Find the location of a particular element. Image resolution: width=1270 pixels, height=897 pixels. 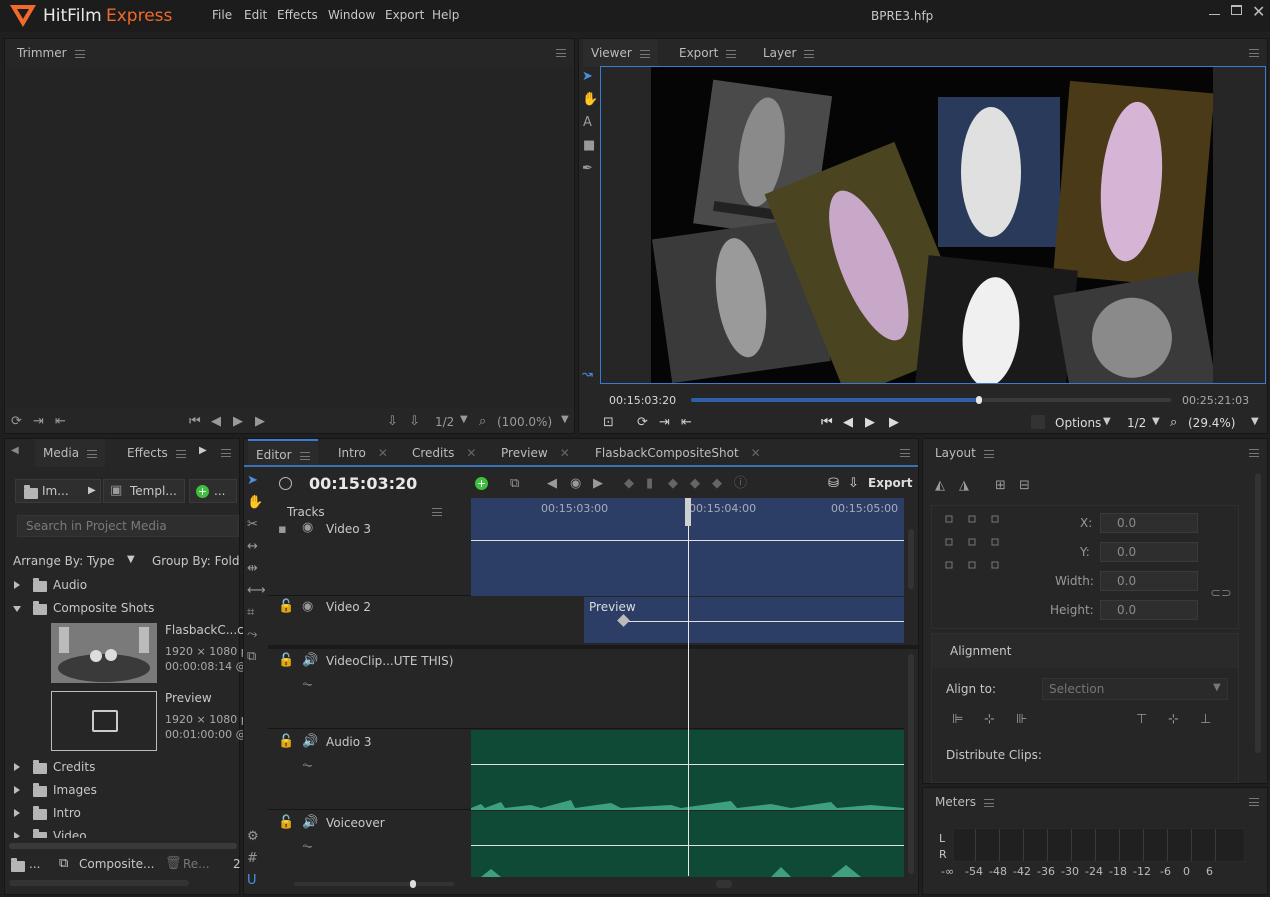

y-input: 0.0 is located at coordinates (1149, 552).